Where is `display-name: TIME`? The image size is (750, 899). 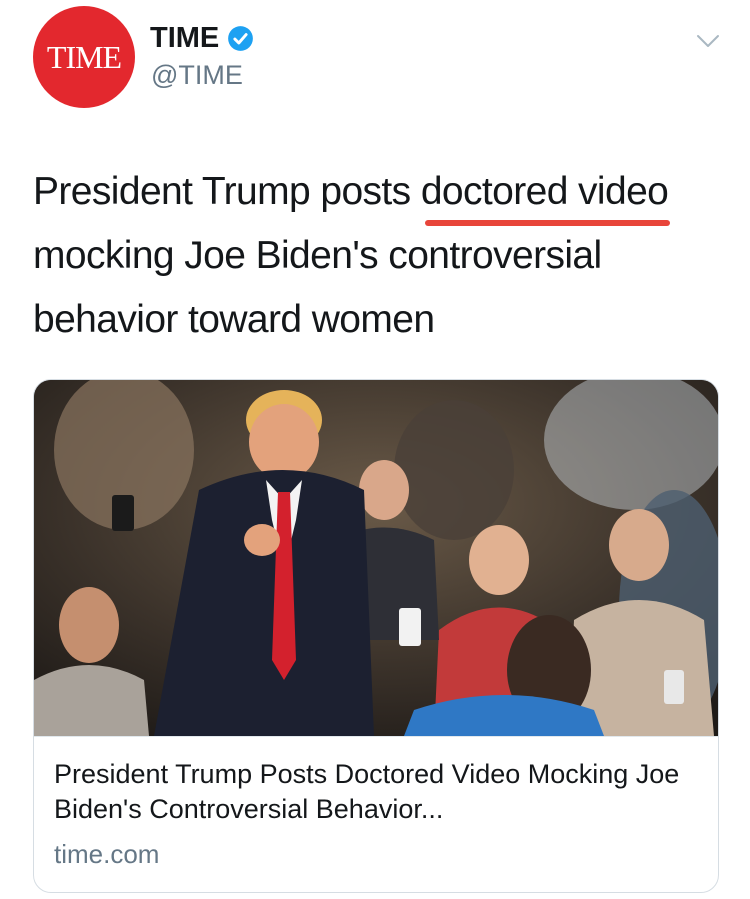
display-name: TIME is located at coordinates (184, 38).